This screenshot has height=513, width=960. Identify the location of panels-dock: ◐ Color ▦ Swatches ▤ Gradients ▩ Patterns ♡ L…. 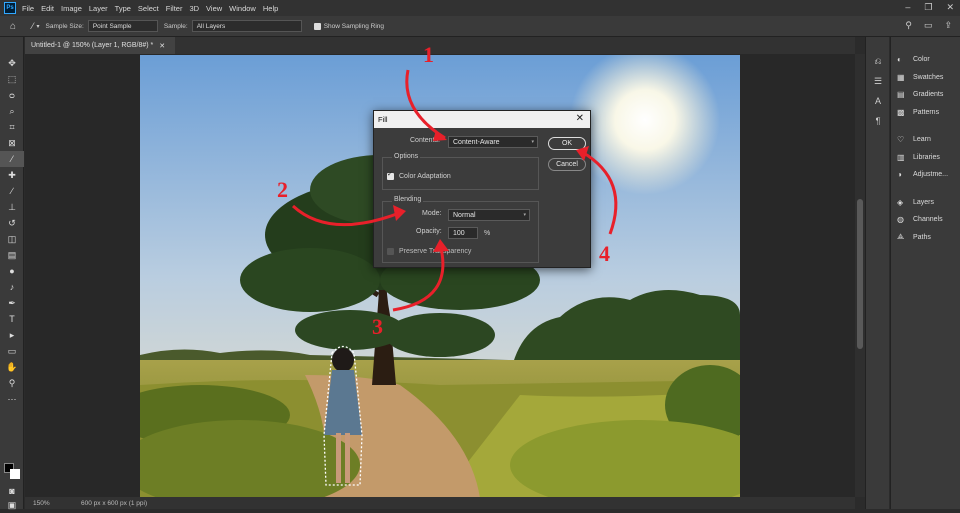
(925, 273).